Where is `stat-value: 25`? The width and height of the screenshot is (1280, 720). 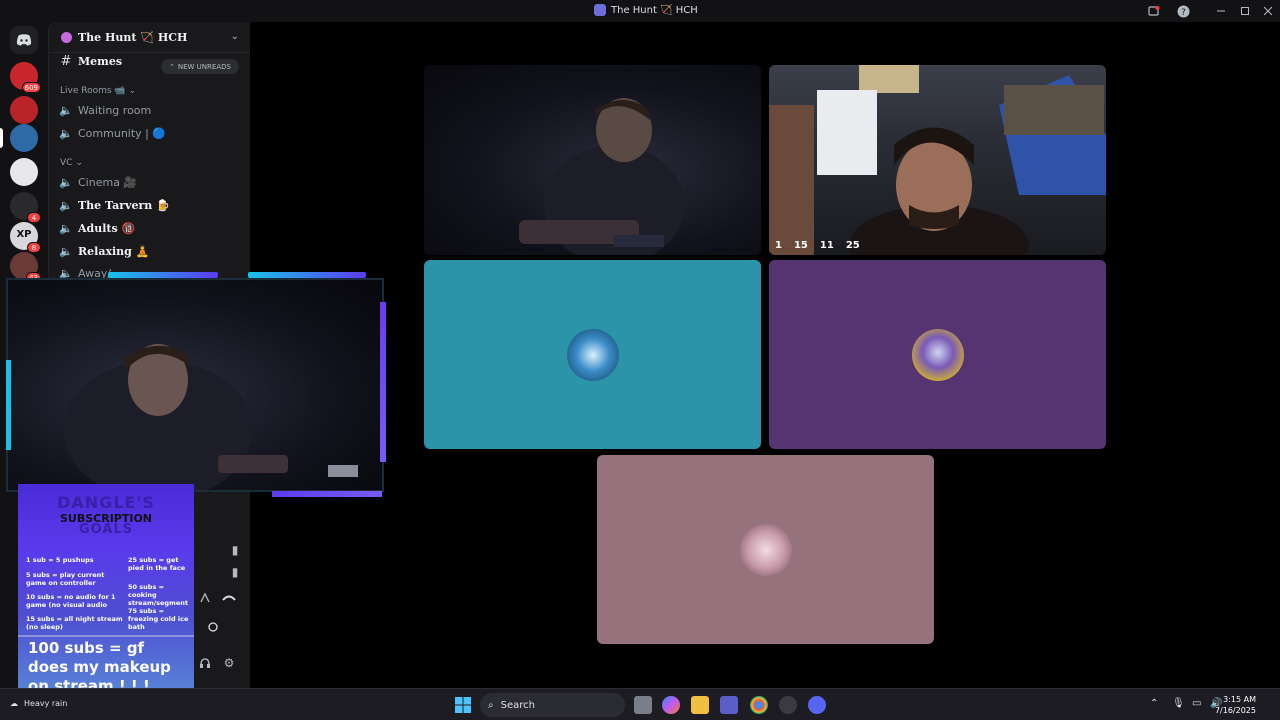
stat-value: 25 is located at coordinates (852, 245).